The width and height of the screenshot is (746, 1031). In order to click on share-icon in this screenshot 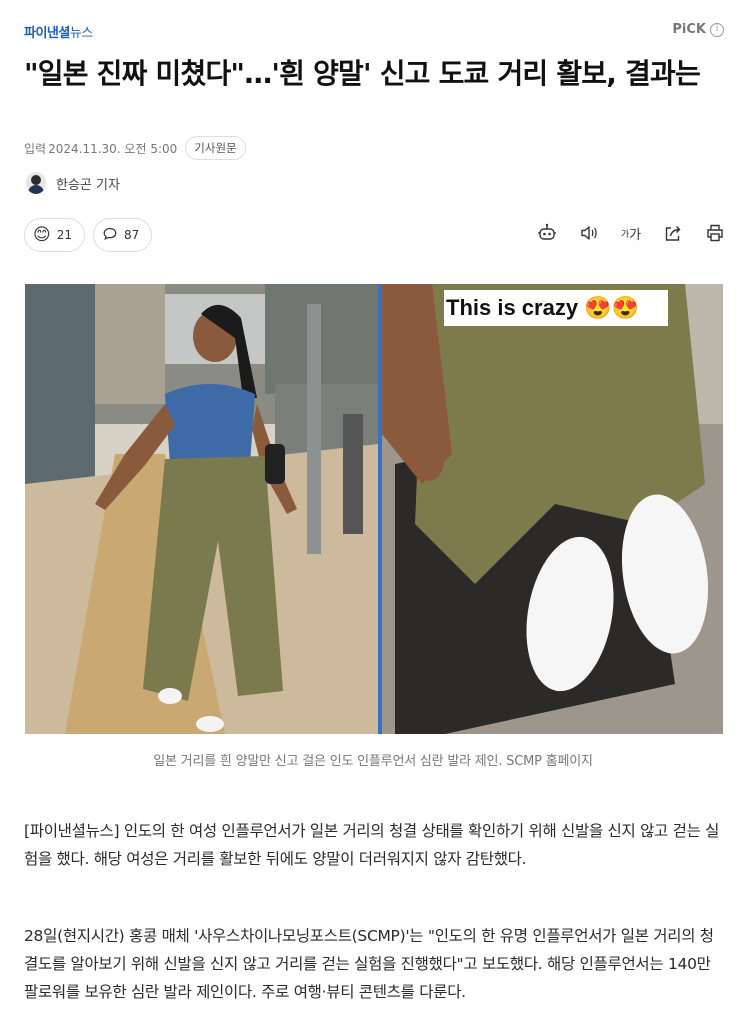, I will do `click(673, 233)`.